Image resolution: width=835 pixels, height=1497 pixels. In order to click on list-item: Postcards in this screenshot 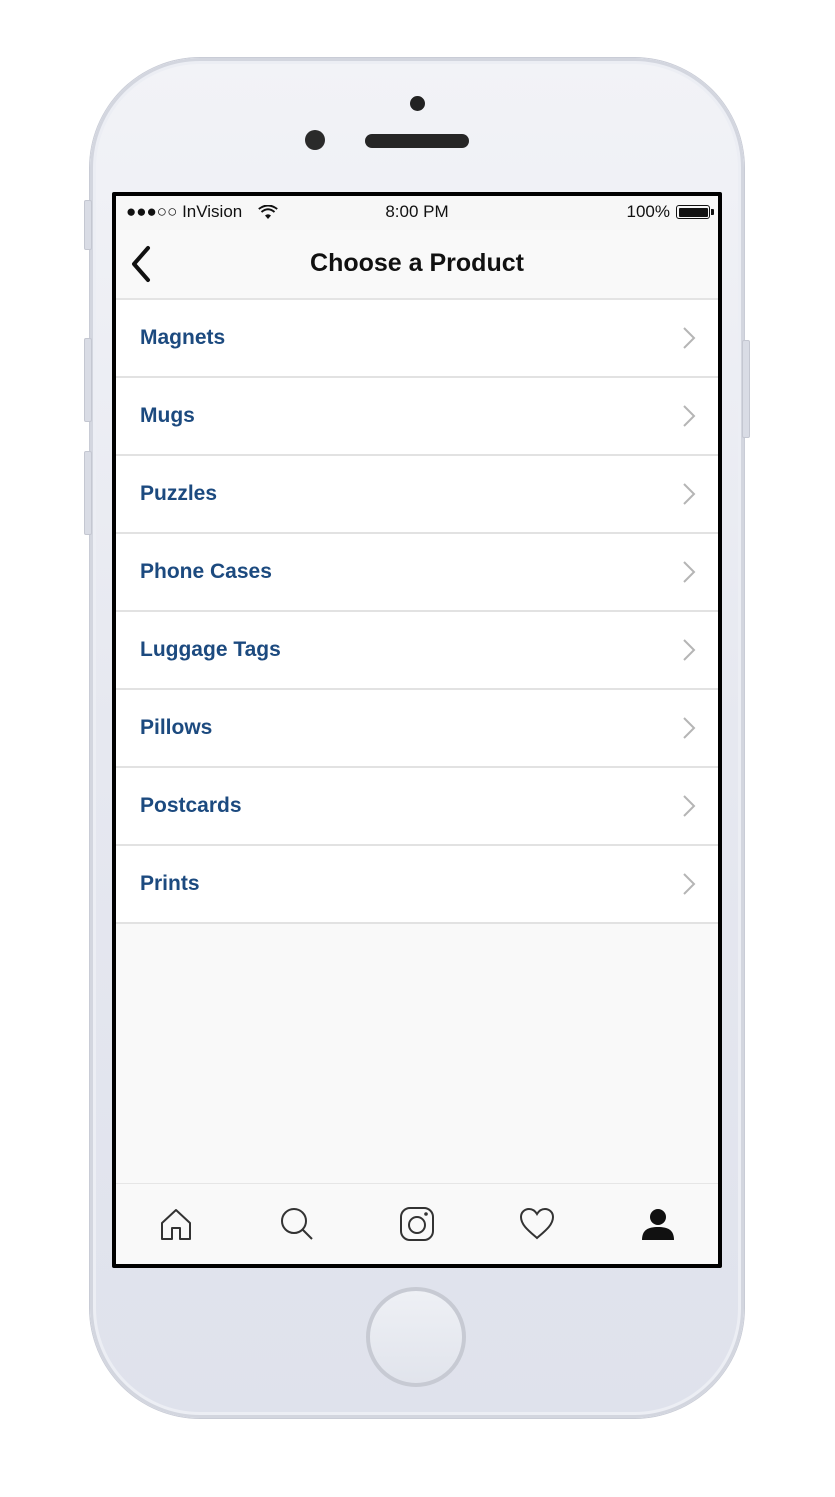, I will do `click(417, 807)`.